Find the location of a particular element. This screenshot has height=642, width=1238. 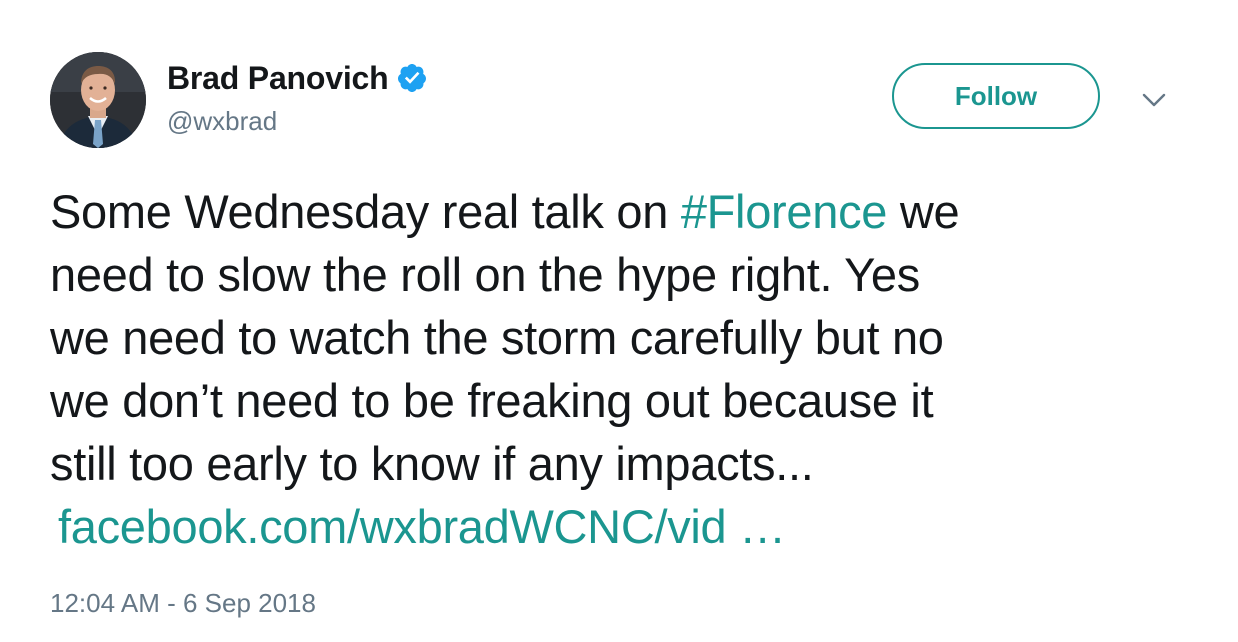

author-name-row: Brad Panovich is located at coordinates (297, 78).